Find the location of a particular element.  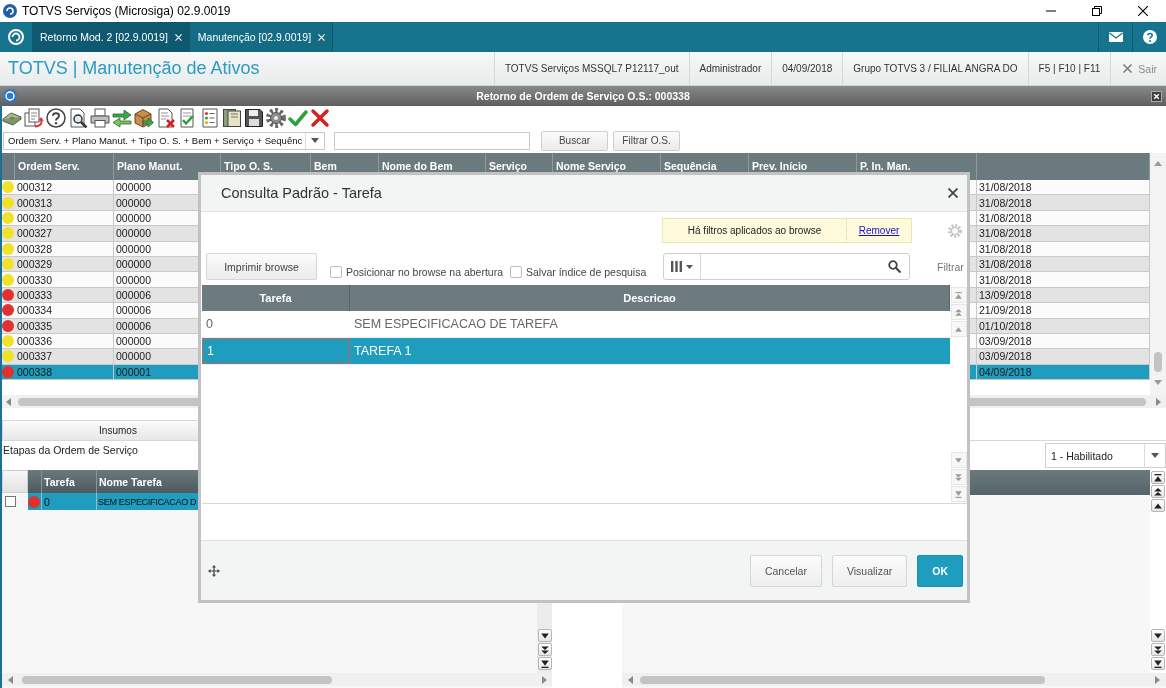

printer-icon is located at coordinates (100, 118).